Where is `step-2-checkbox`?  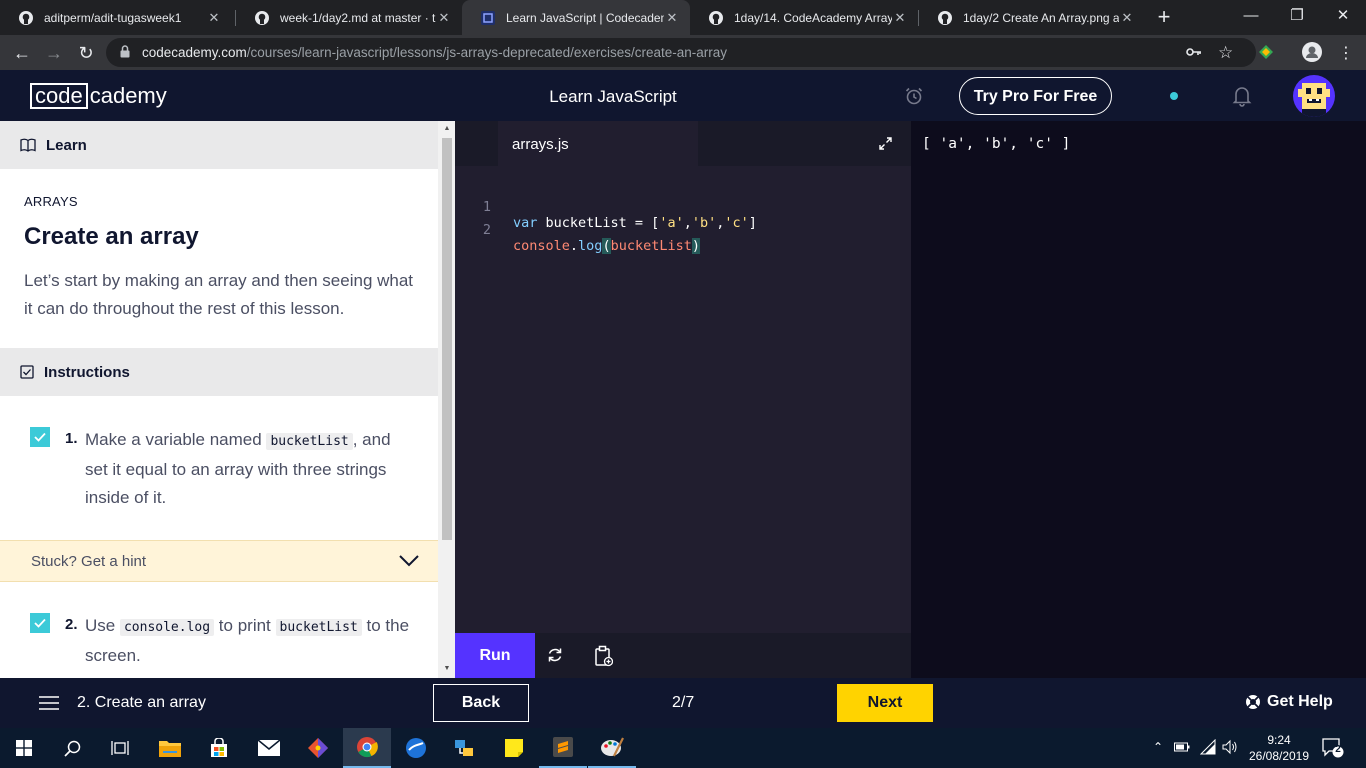 step-2-checkbox is located at coordinates (40, 623).